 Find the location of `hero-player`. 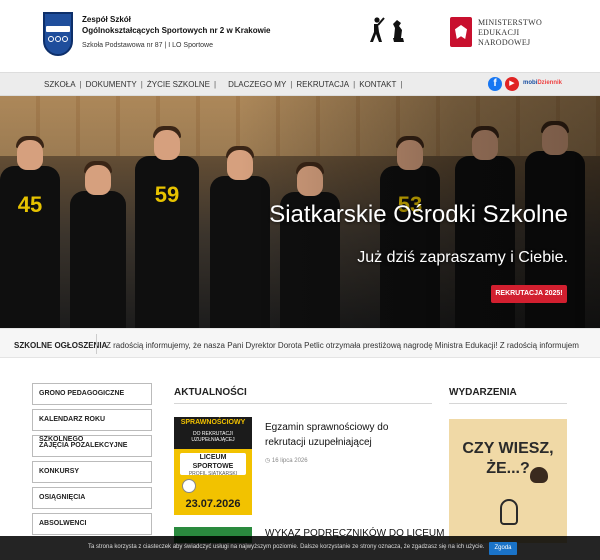

hero-player is located at coordinates (98, 244).